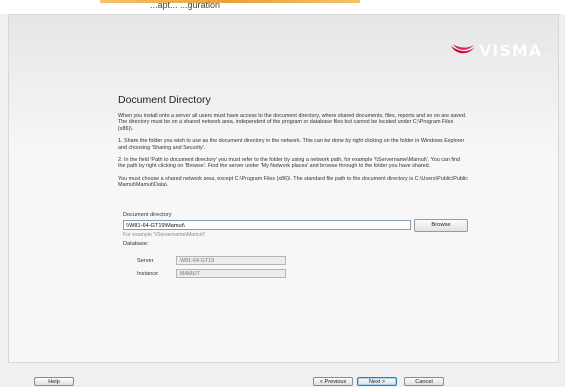 The width and height of the screenshot is (565, 387). Describe the element at coordinates (231, 260) in the screenshot. I see `server-field: W81-64-GT19` at that location.